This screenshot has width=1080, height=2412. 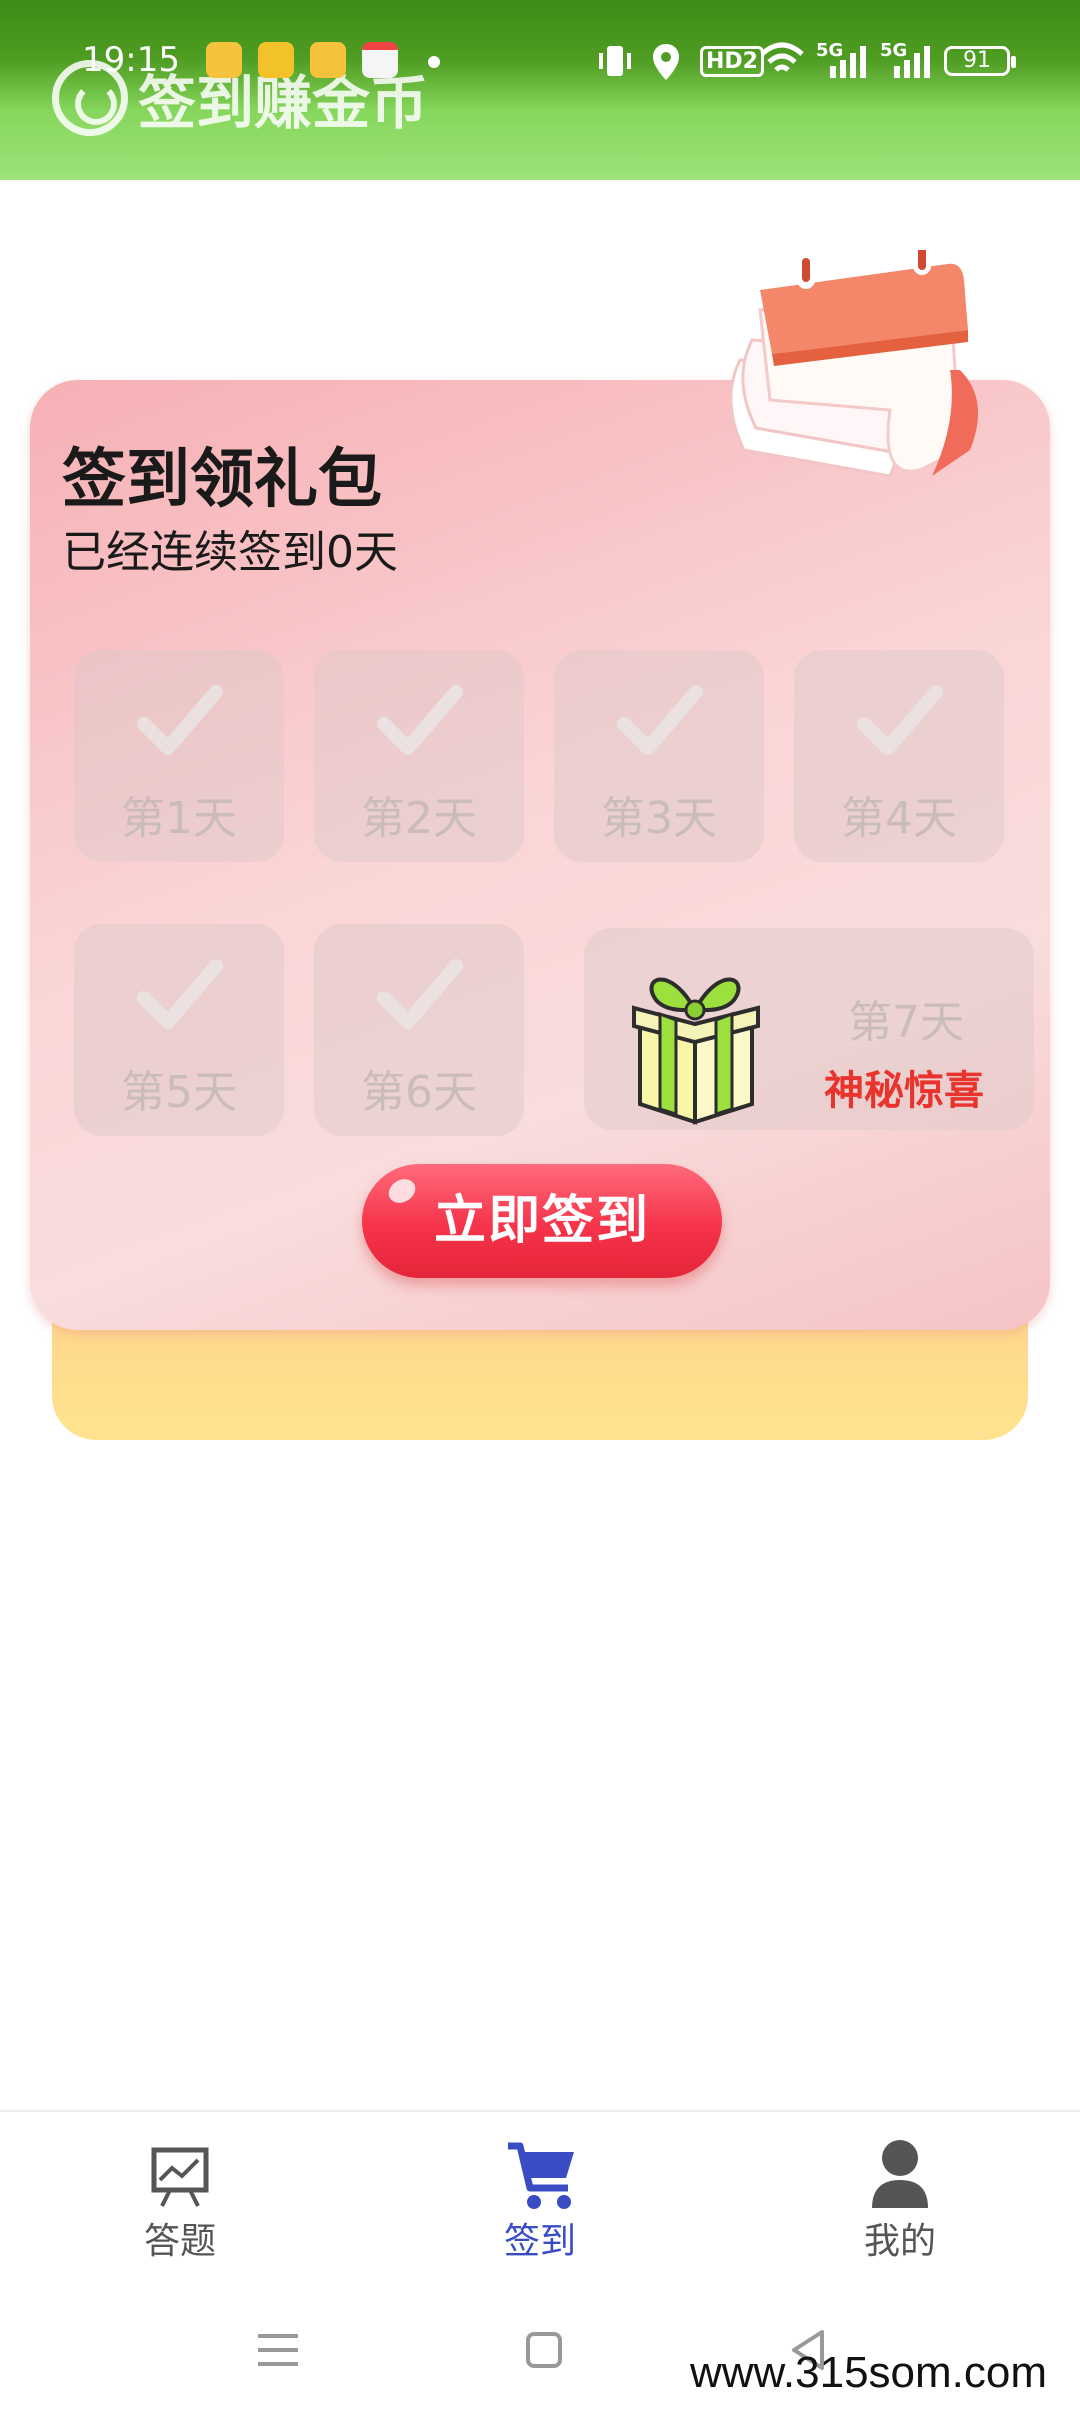 What do you see at coordinates (848, 62) in the screenshot?
I see `signal-bars-icon` at bounding box center [848, 62].